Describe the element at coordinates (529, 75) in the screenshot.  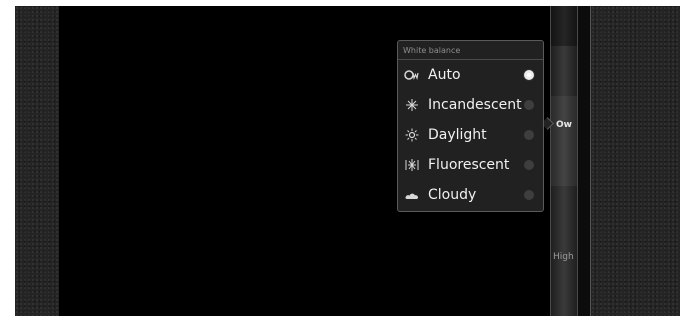
I see `radio-selected-auto` at that location.